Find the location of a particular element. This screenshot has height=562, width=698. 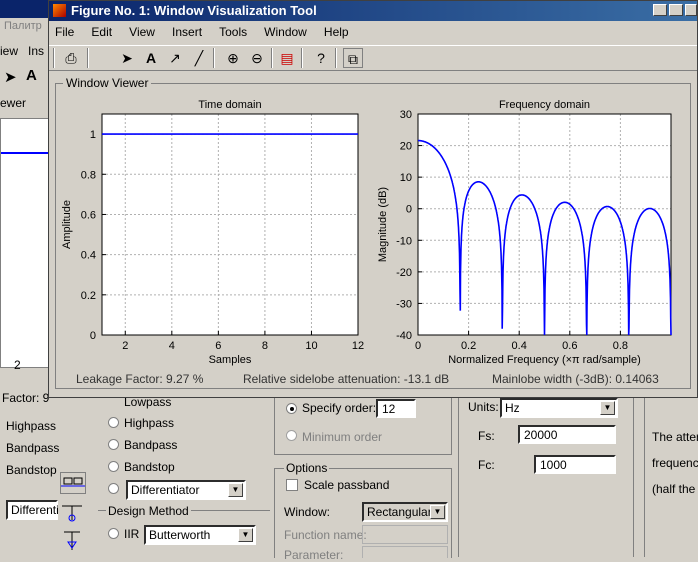

background-text-tool-icon: A is located at coordinates (31, 75).